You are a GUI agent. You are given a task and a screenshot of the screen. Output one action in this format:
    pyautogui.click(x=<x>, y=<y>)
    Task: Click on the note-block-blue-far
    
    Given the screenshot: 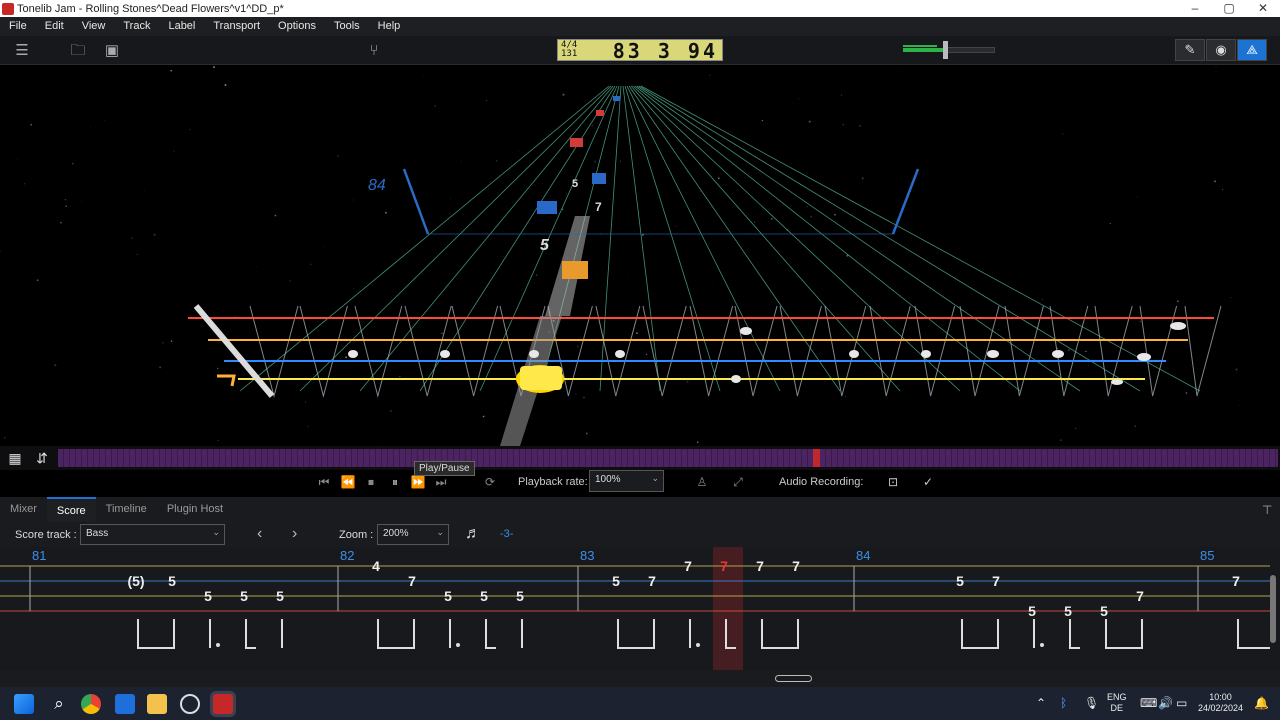 What is the action you would take?
    pyautogui.click(x=599, y=178)
    